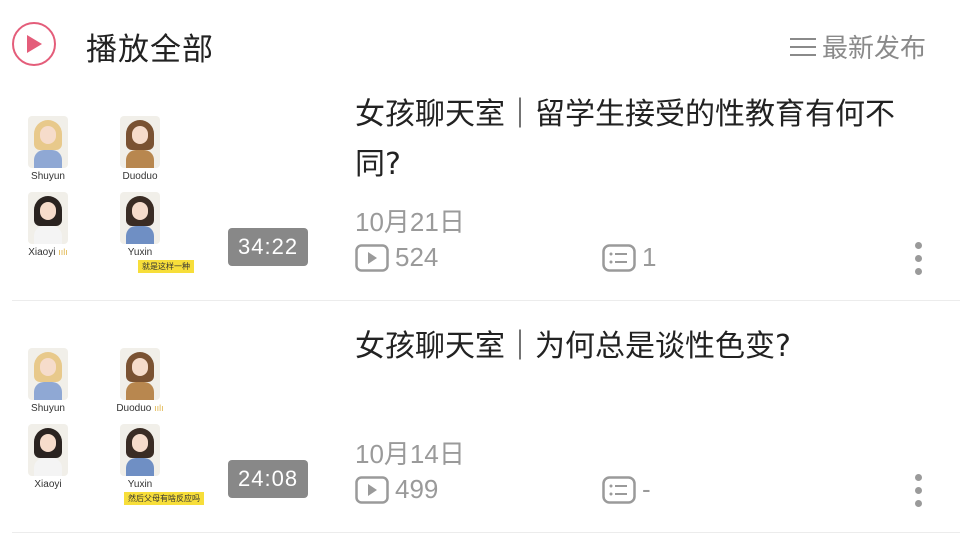  What do you see at coordinates (140, 381) in the screenshot?
I see `avatar: Duoduo ıılı` at bounding box center [140, 381].